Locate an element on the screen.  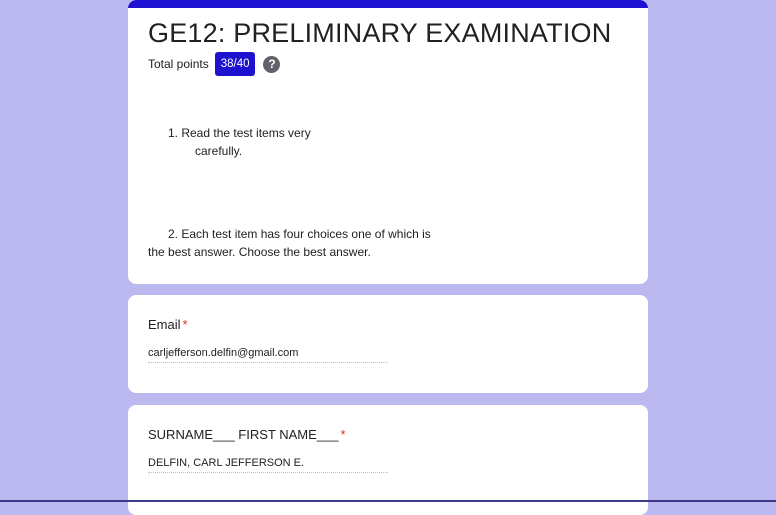
instruction-2-line-2: the best answer. Choose the best answer. is located at coordinates (259, 252).